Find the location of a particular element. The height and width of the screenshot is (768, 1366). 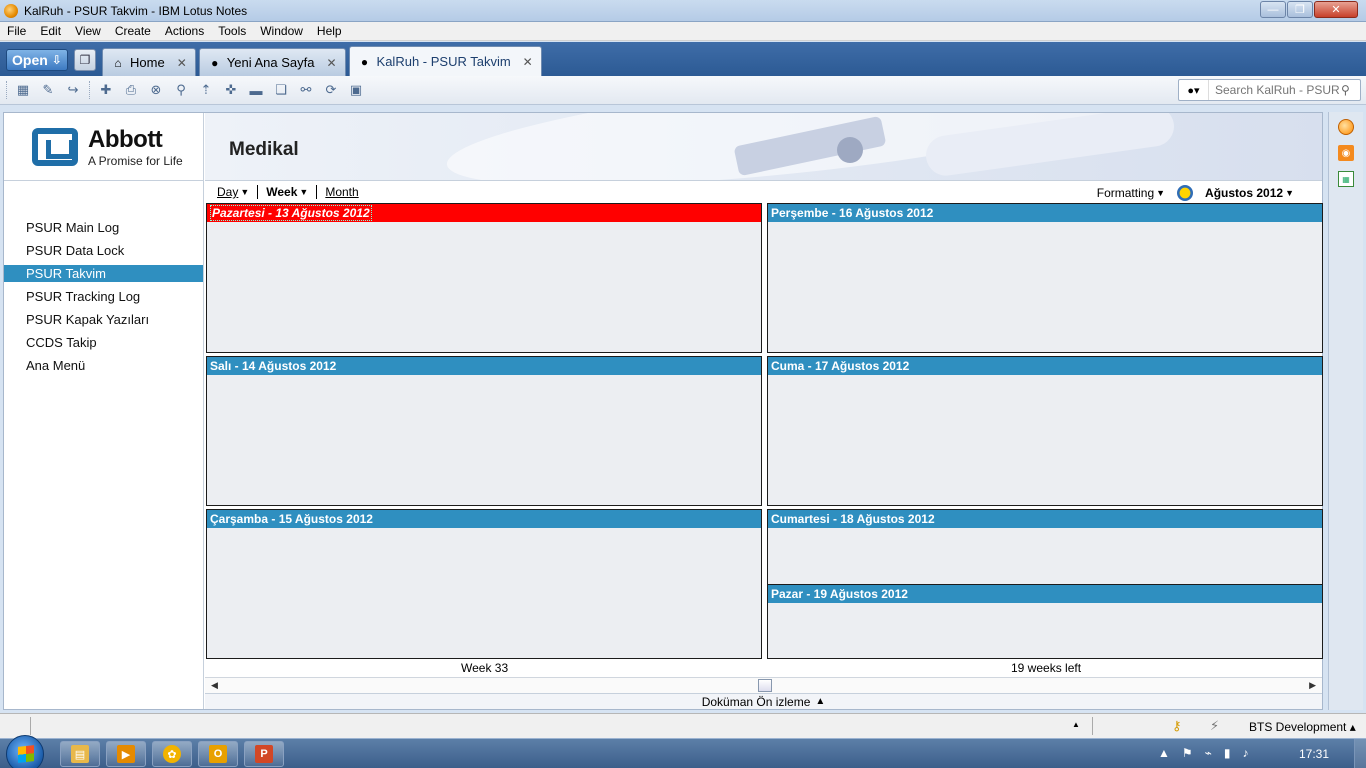

view-day-label: Day is located at coordinates (228, 192).